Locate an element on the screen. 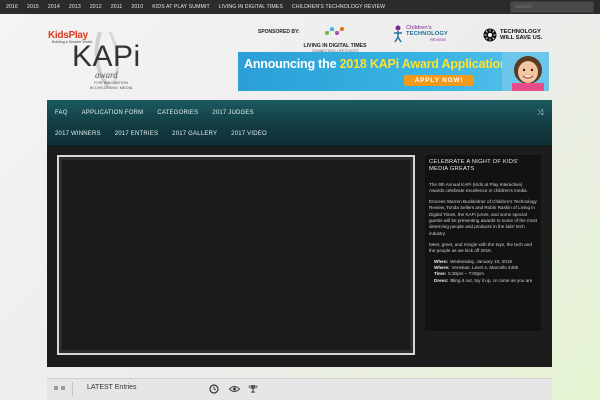 Image resolution: width=600 pixels, height=400 pixels. event-info-title: CELEBRATE A NIGHT OF KIDS' MEDIA GREATS is located at coordinates (474, 165).